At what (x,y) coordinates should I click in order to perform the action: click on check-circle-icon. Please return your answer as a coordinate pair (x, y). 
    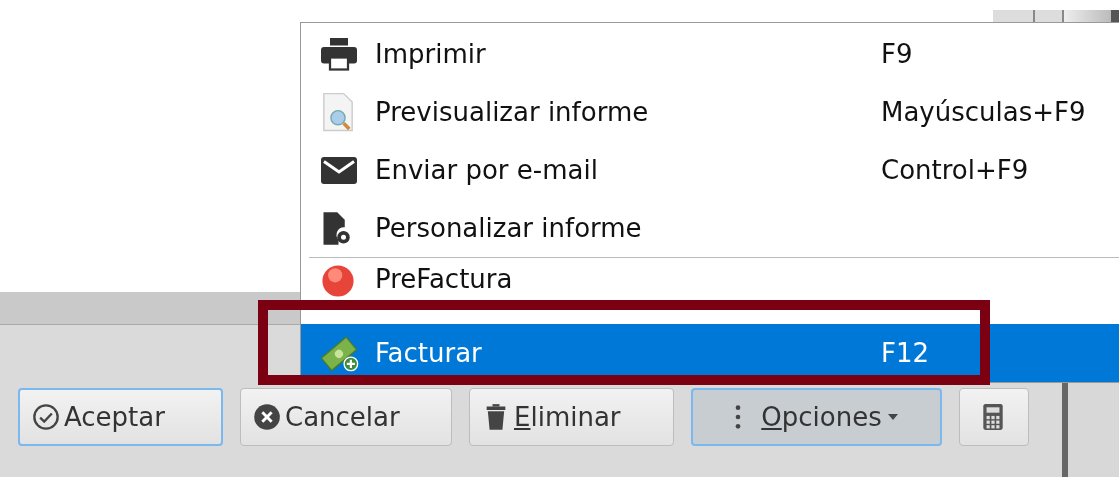
    Looking at the image, I should click on (46, 417).